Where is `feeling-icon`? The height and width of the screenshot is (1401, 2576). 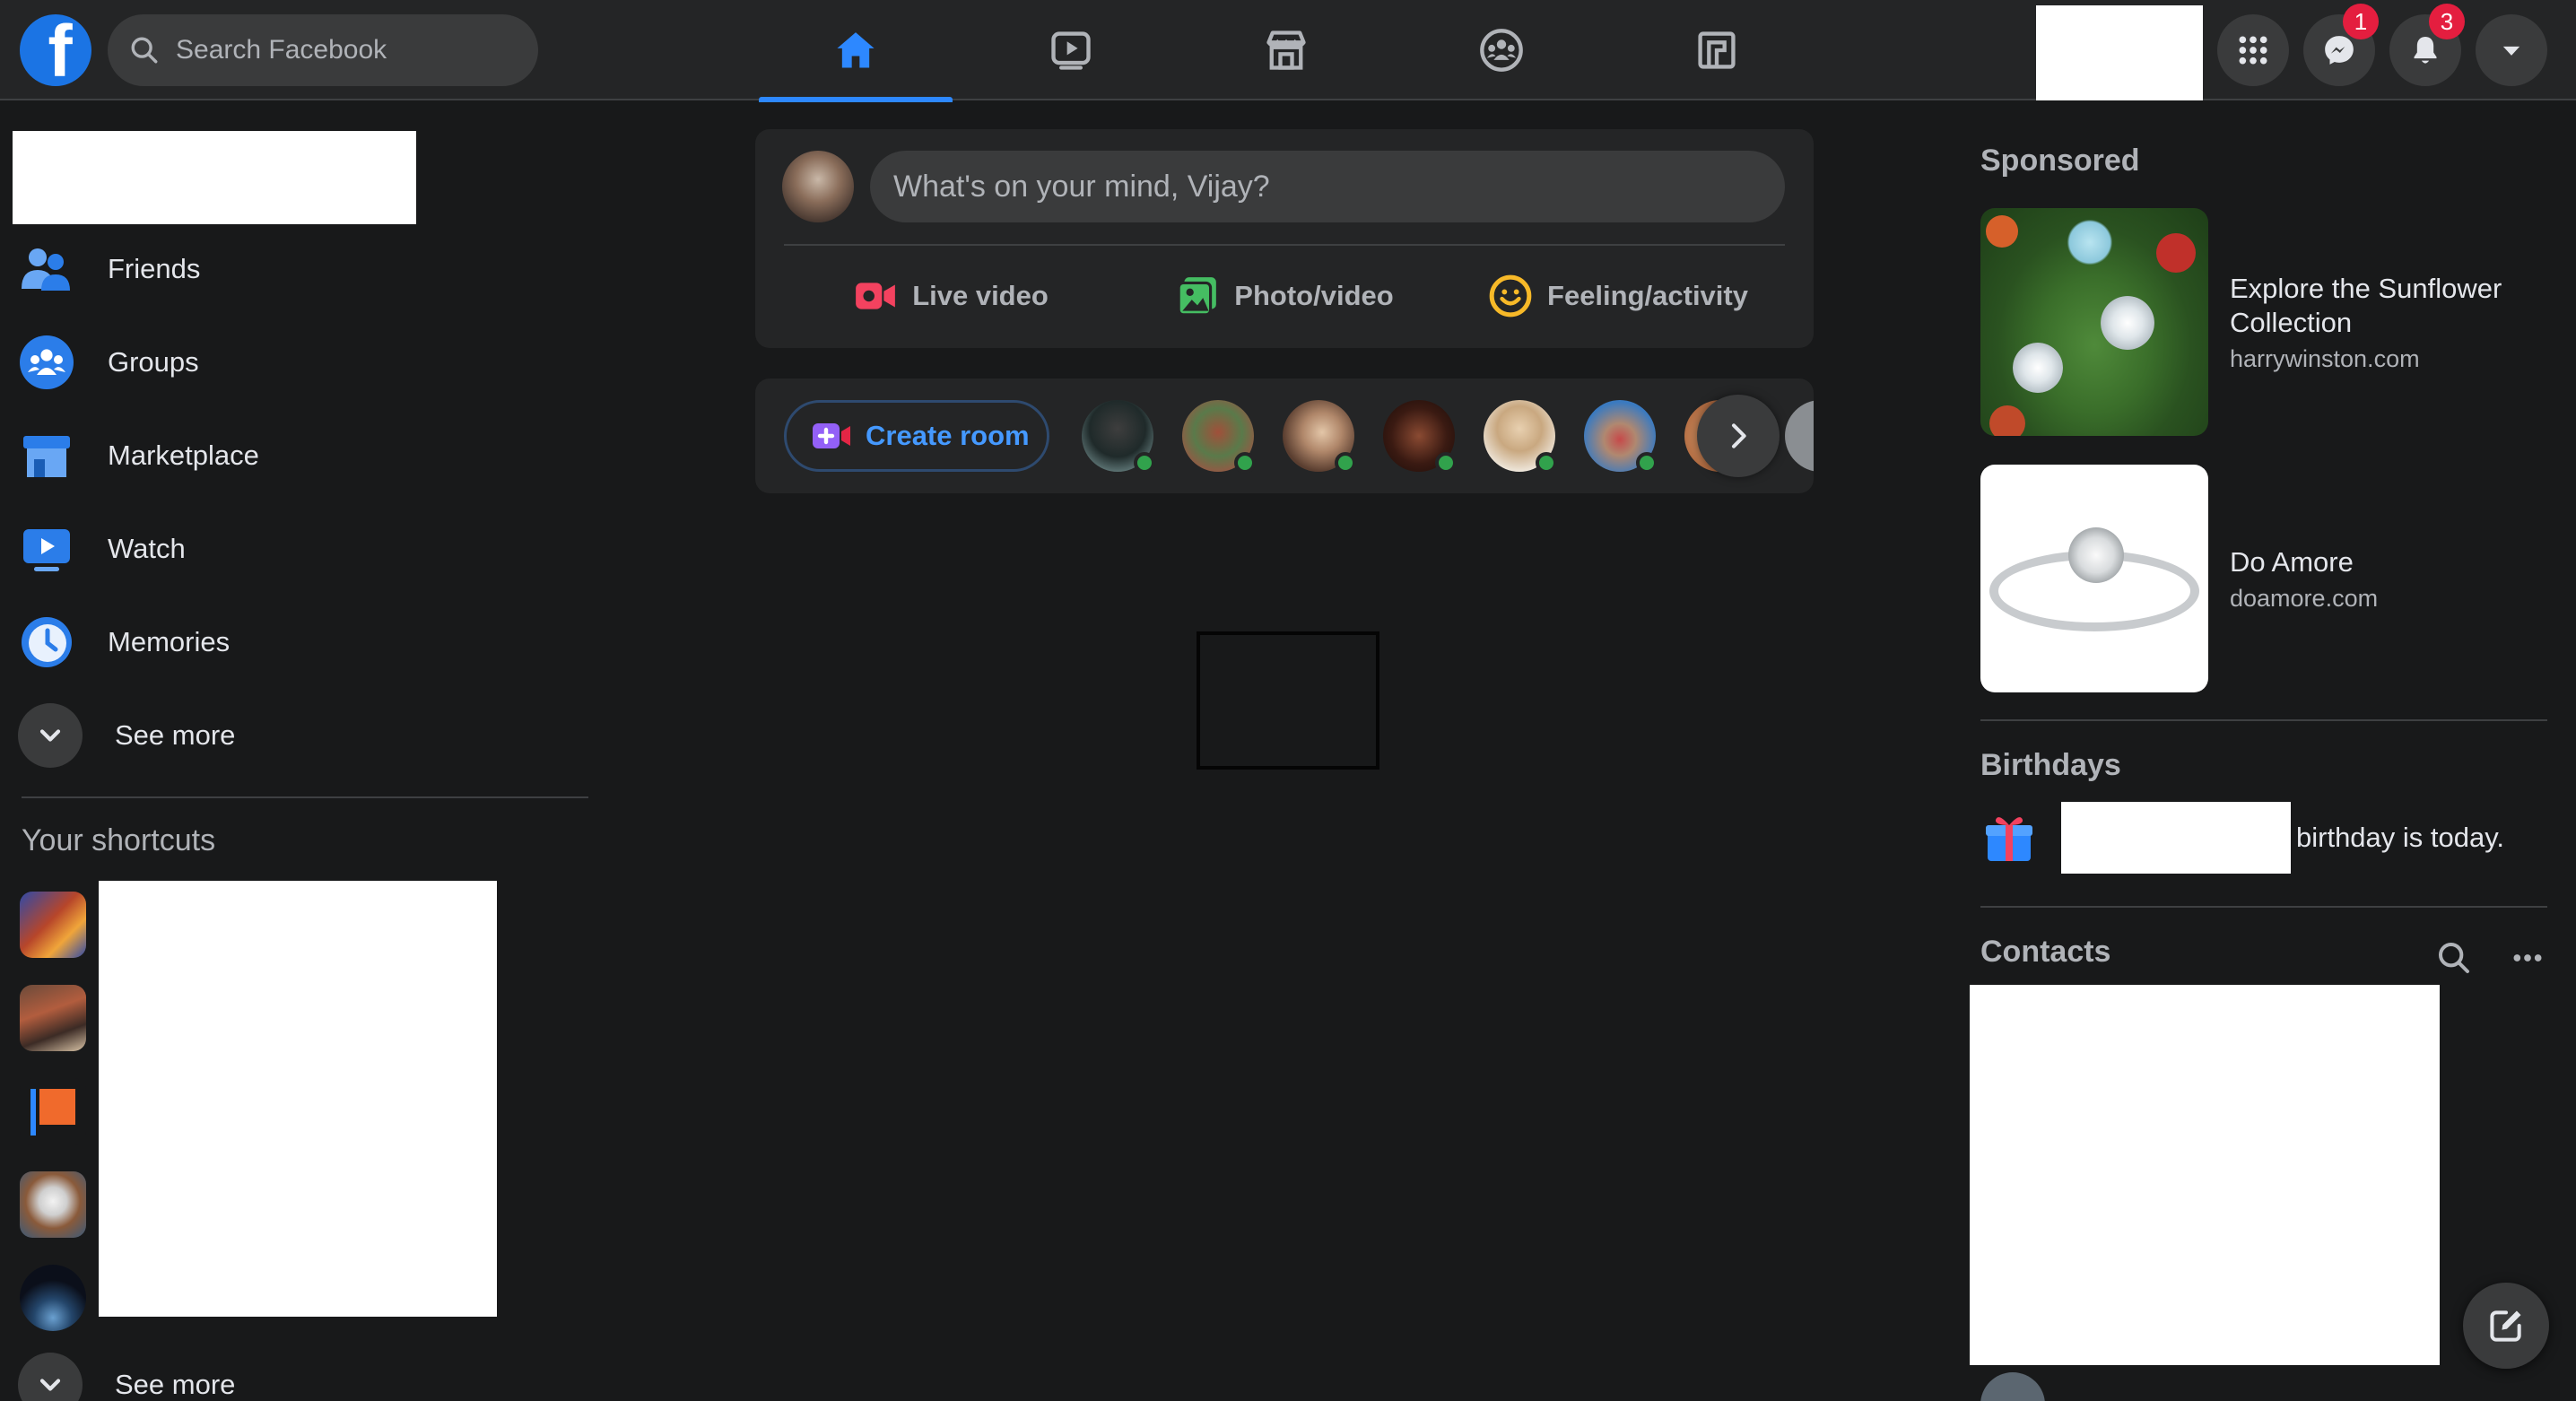
feeling-icon is located at coordinates (1510, 296).